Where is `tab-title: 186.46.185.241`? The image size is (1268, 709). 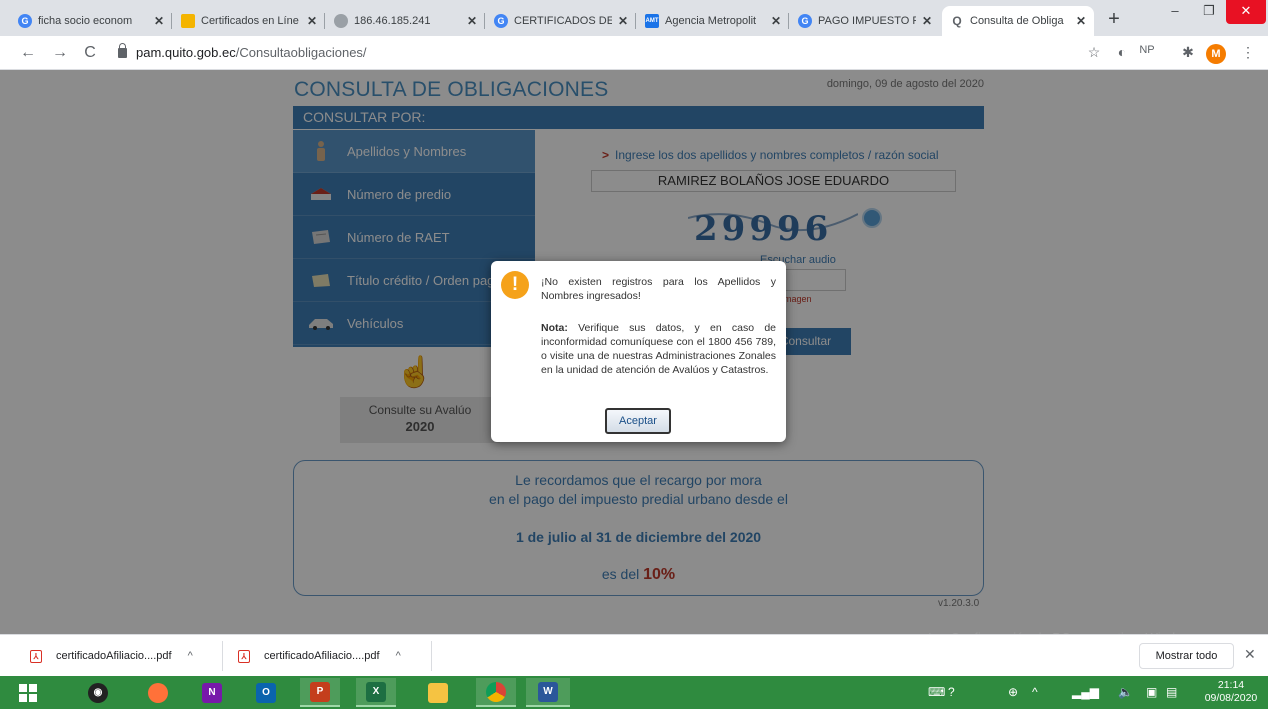 tab-title: 186.46.185.241 is located at coordinates (392, 21).